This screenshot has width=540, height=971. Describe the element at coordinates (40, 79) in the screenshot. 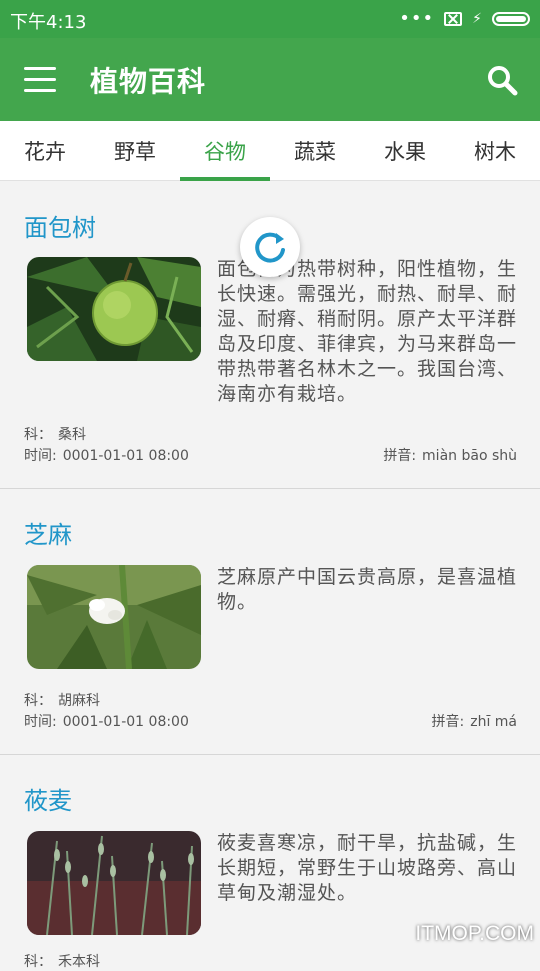

I see `hamburger-menu-icon` at that location.